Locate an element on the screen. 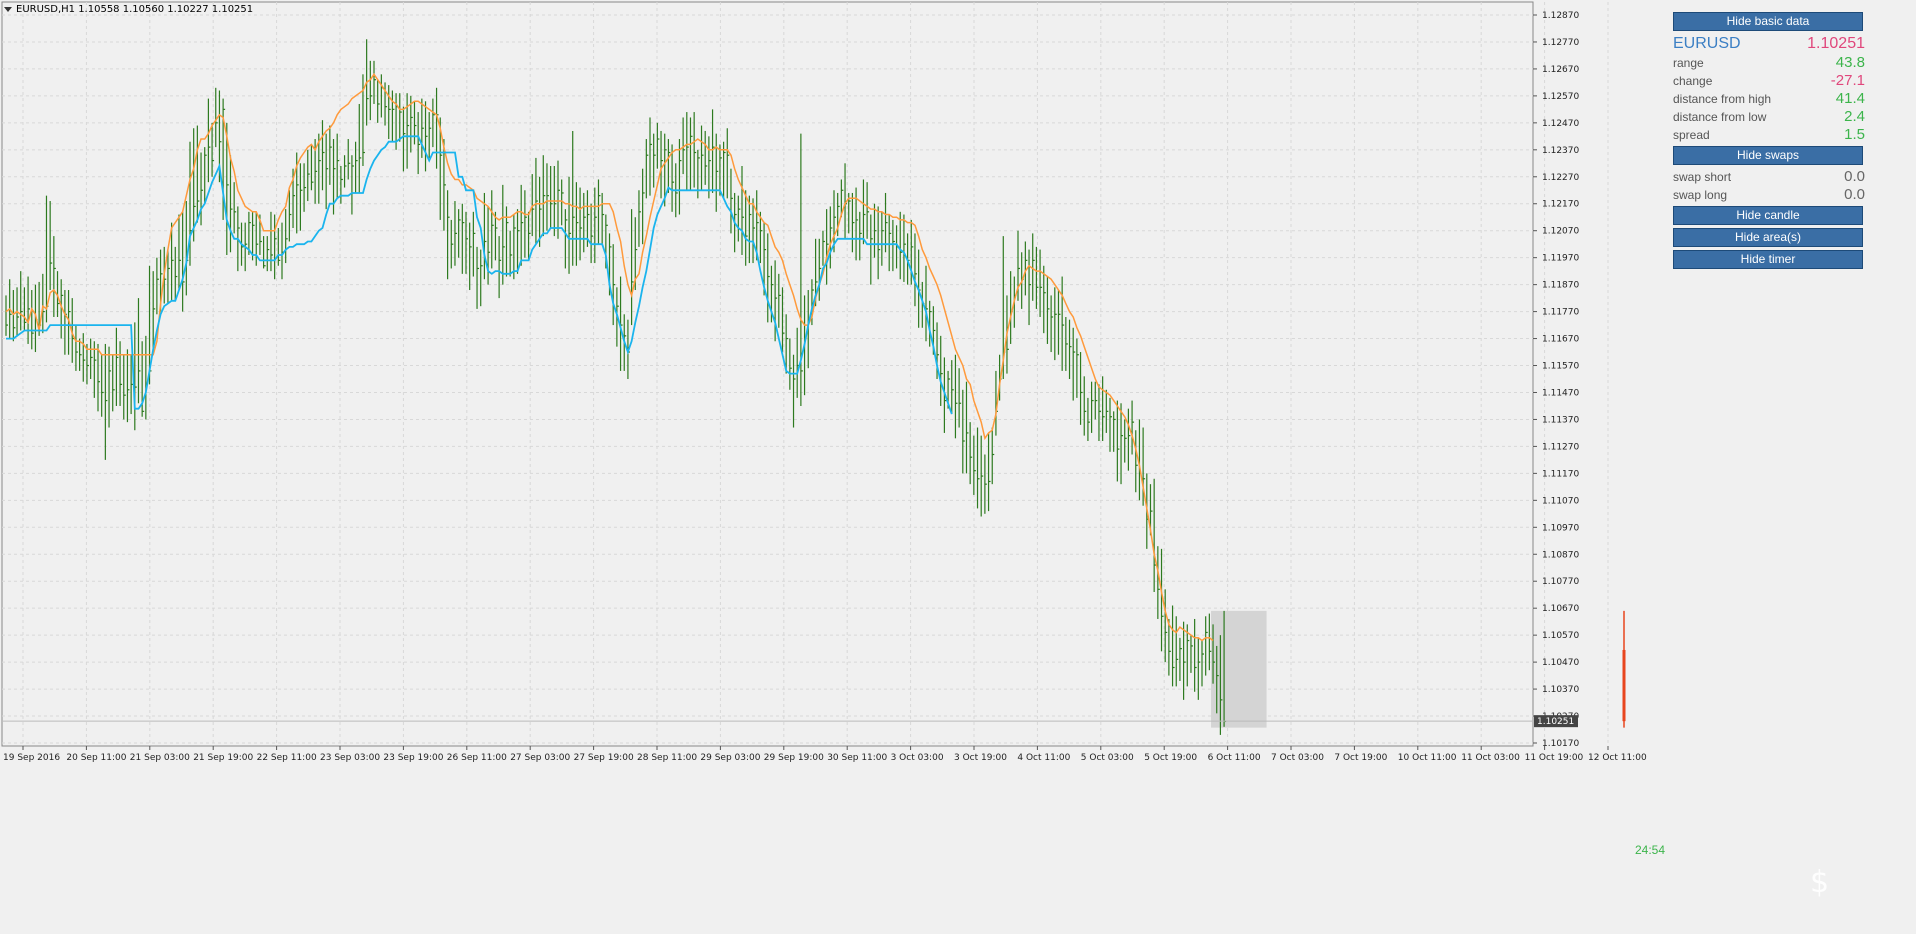 The width and height of the screenshot is (1916, 934). y-tick-label: 1.12370 is located at coordinates (1560, 151).